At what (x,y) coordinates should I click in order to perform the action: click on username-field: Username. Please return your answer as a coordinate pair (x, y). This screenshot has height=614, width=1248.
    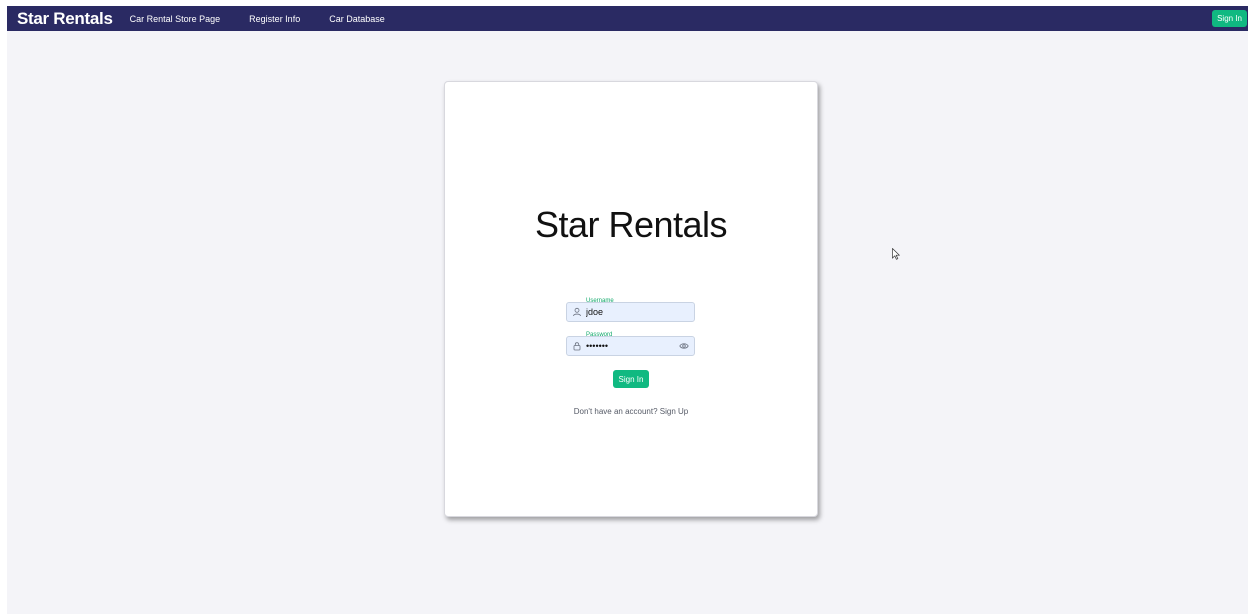
    Looking at the image, I should click on (630, 310).